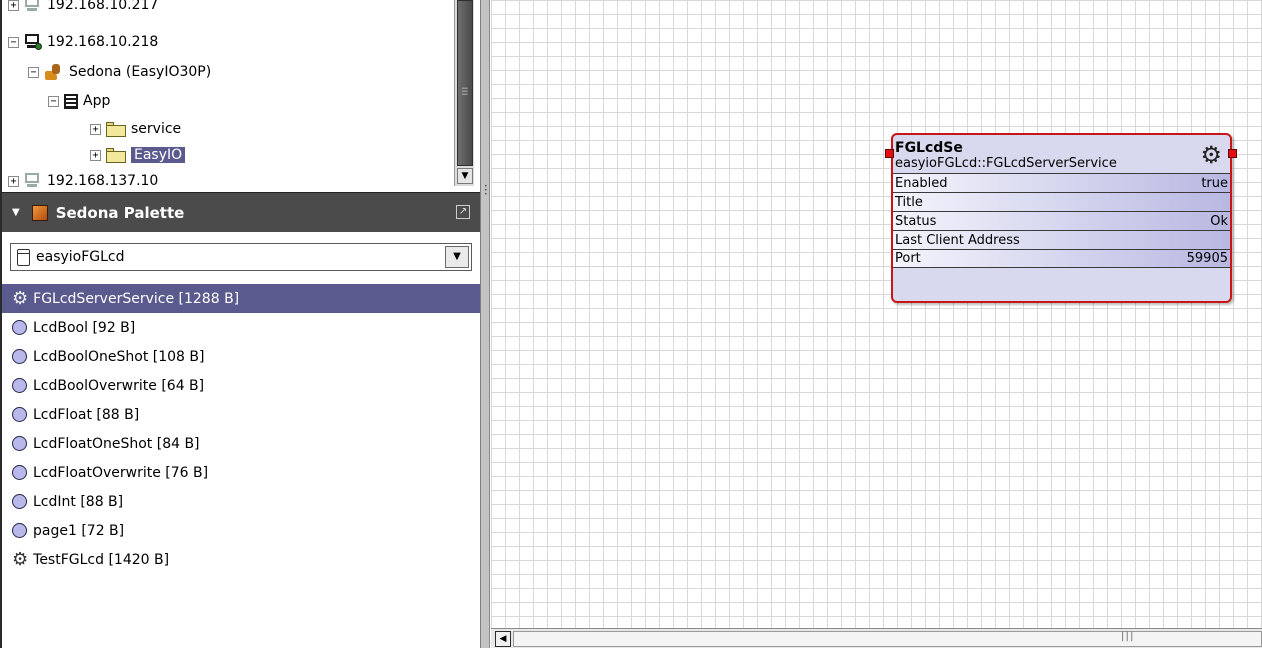  I want to click on grip-icon: | | |, so click(1127, 636).